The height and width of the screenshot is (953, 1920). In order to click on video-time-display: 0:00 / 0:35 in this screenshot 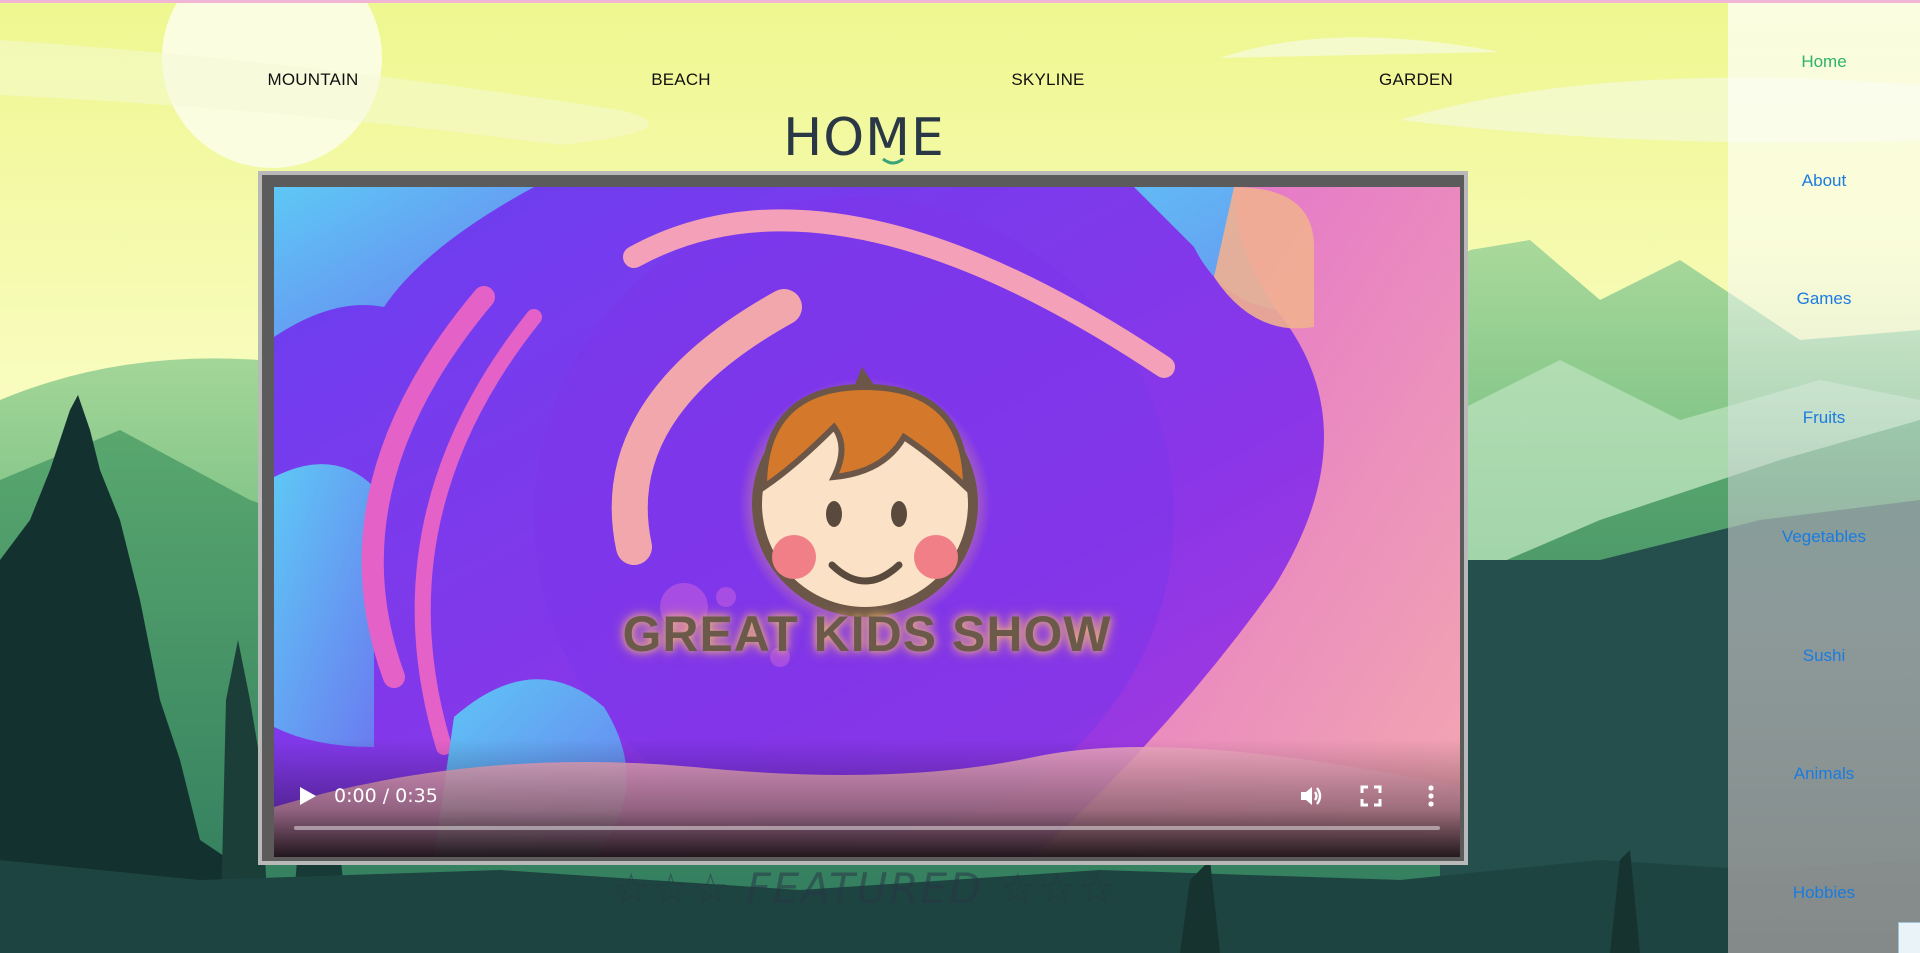, I will do `click(386, 796)`.